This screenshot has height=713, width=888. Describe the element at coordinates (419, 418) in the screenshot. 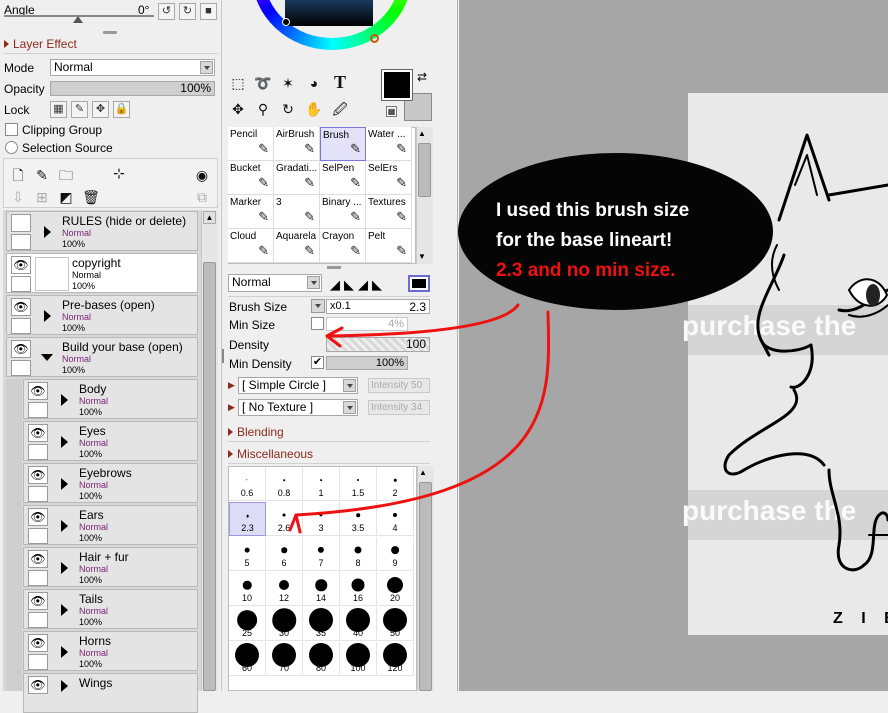

I see `annotation-arrows` at that location.